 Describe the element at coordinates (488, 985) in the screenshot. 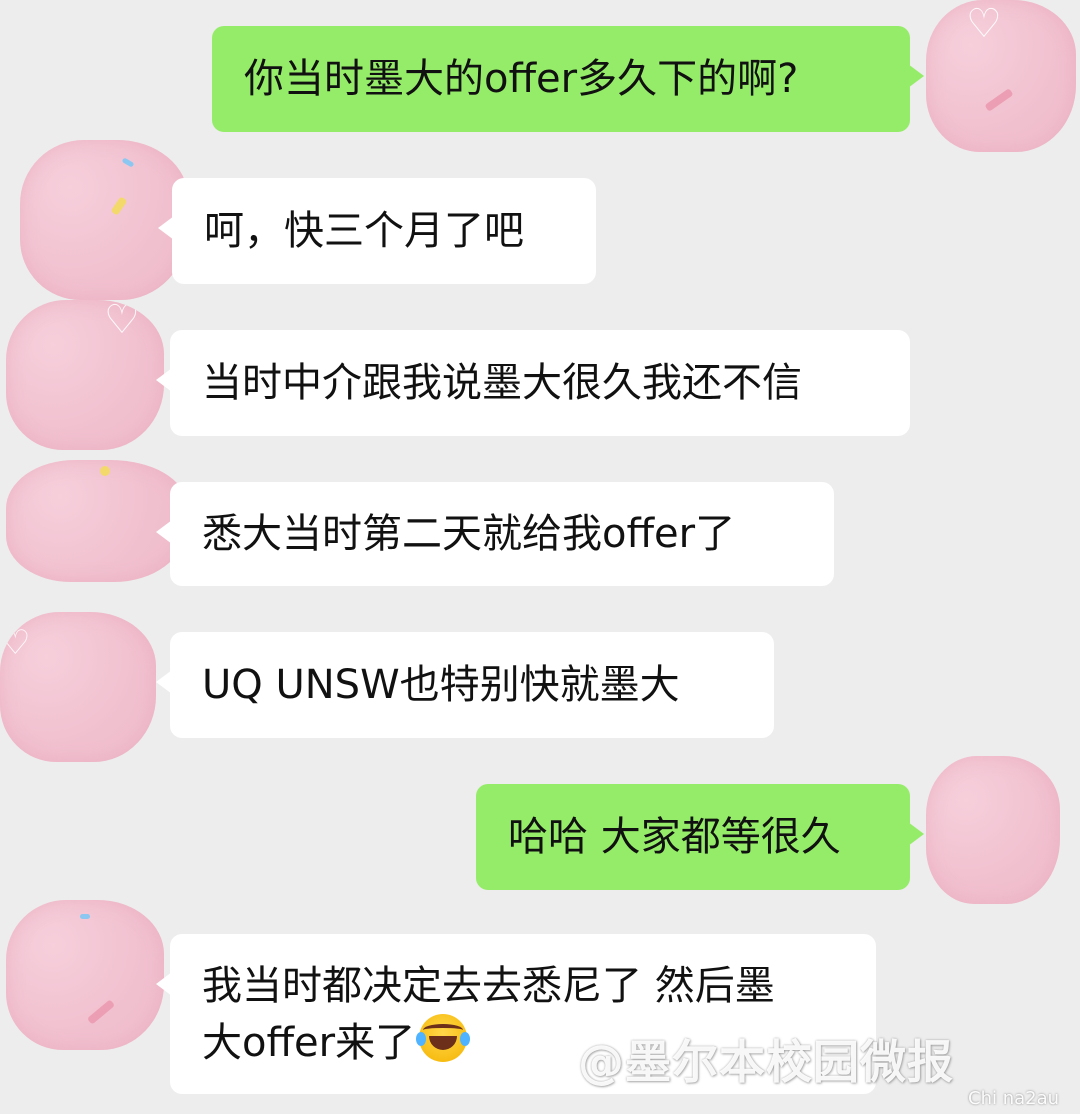

I see `message-text-line-1: 我当时都决定去去悉尼了 然后墨` at that location.